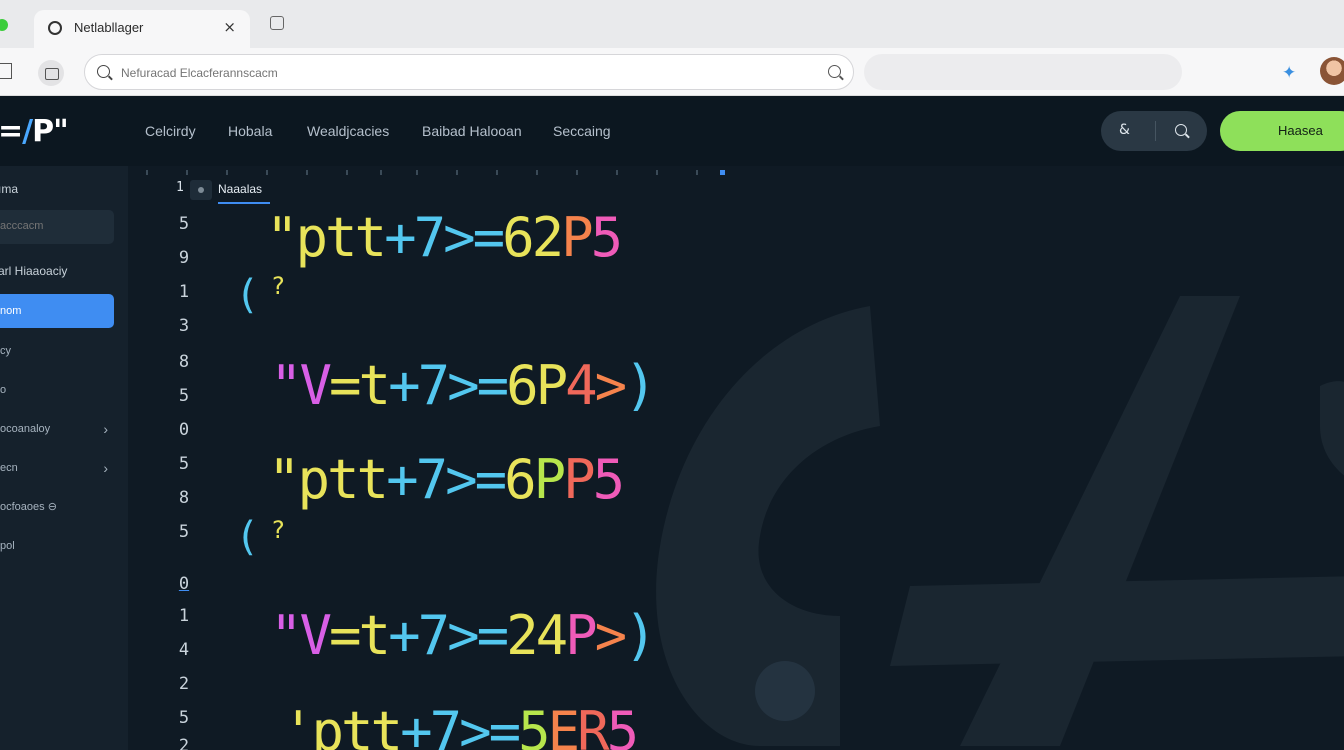 The image size is (1344, 750). What do you see at coordinates (25, 429) in the screenshot?
I see `sidebar-item-label: ocoanaloy` at bounding box center [25, 429].